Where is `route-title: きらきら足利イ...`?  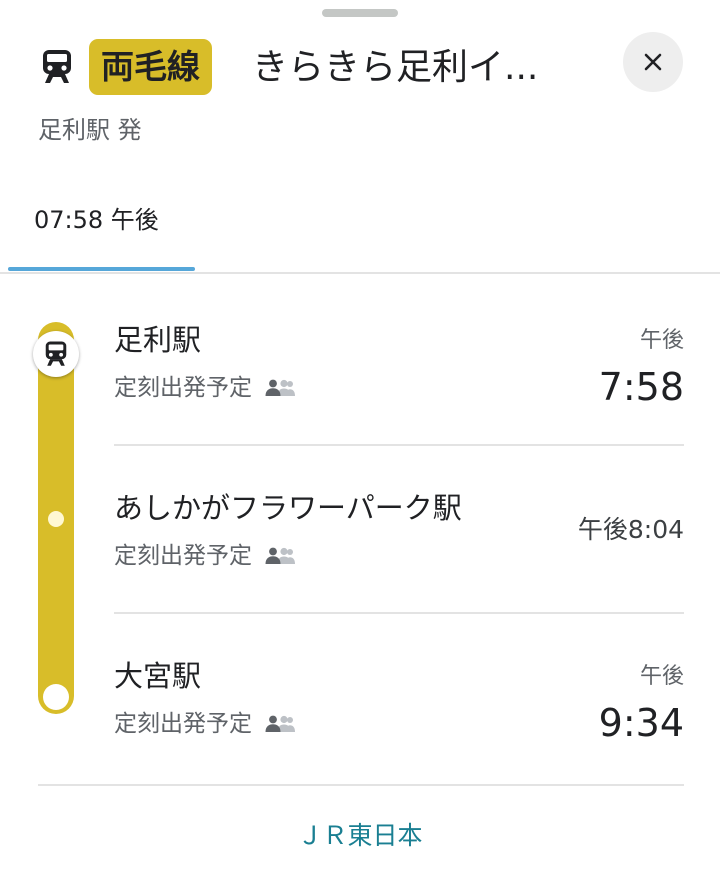
route-title: きらきら足利イ... is located at coordinates (395, 67).